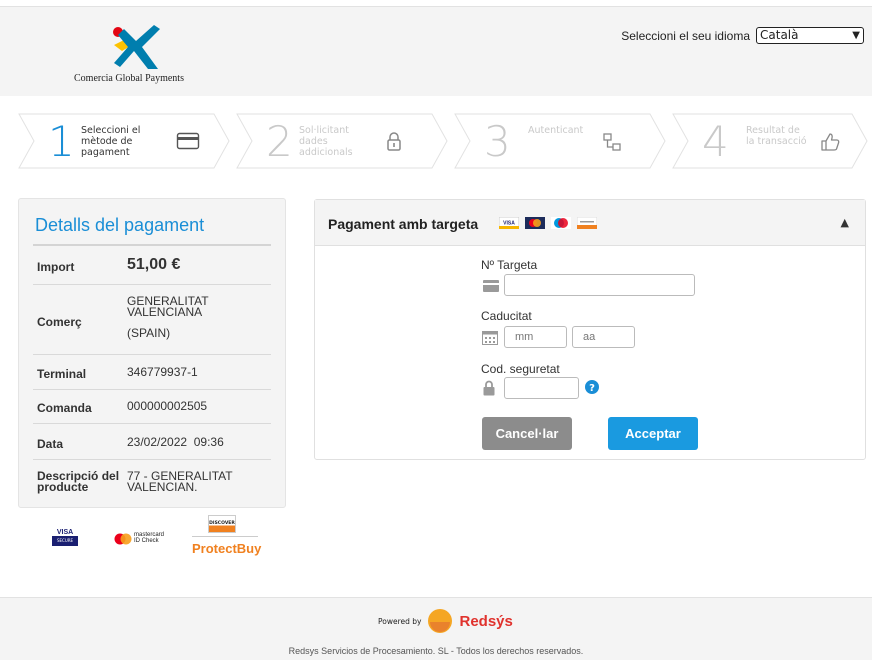 This screenshot has width=872, height=660. What do you see at coordinates (603, 337) in the screenshot?
I see `expiry-year-input: aa` at bounding box center [603, 337].